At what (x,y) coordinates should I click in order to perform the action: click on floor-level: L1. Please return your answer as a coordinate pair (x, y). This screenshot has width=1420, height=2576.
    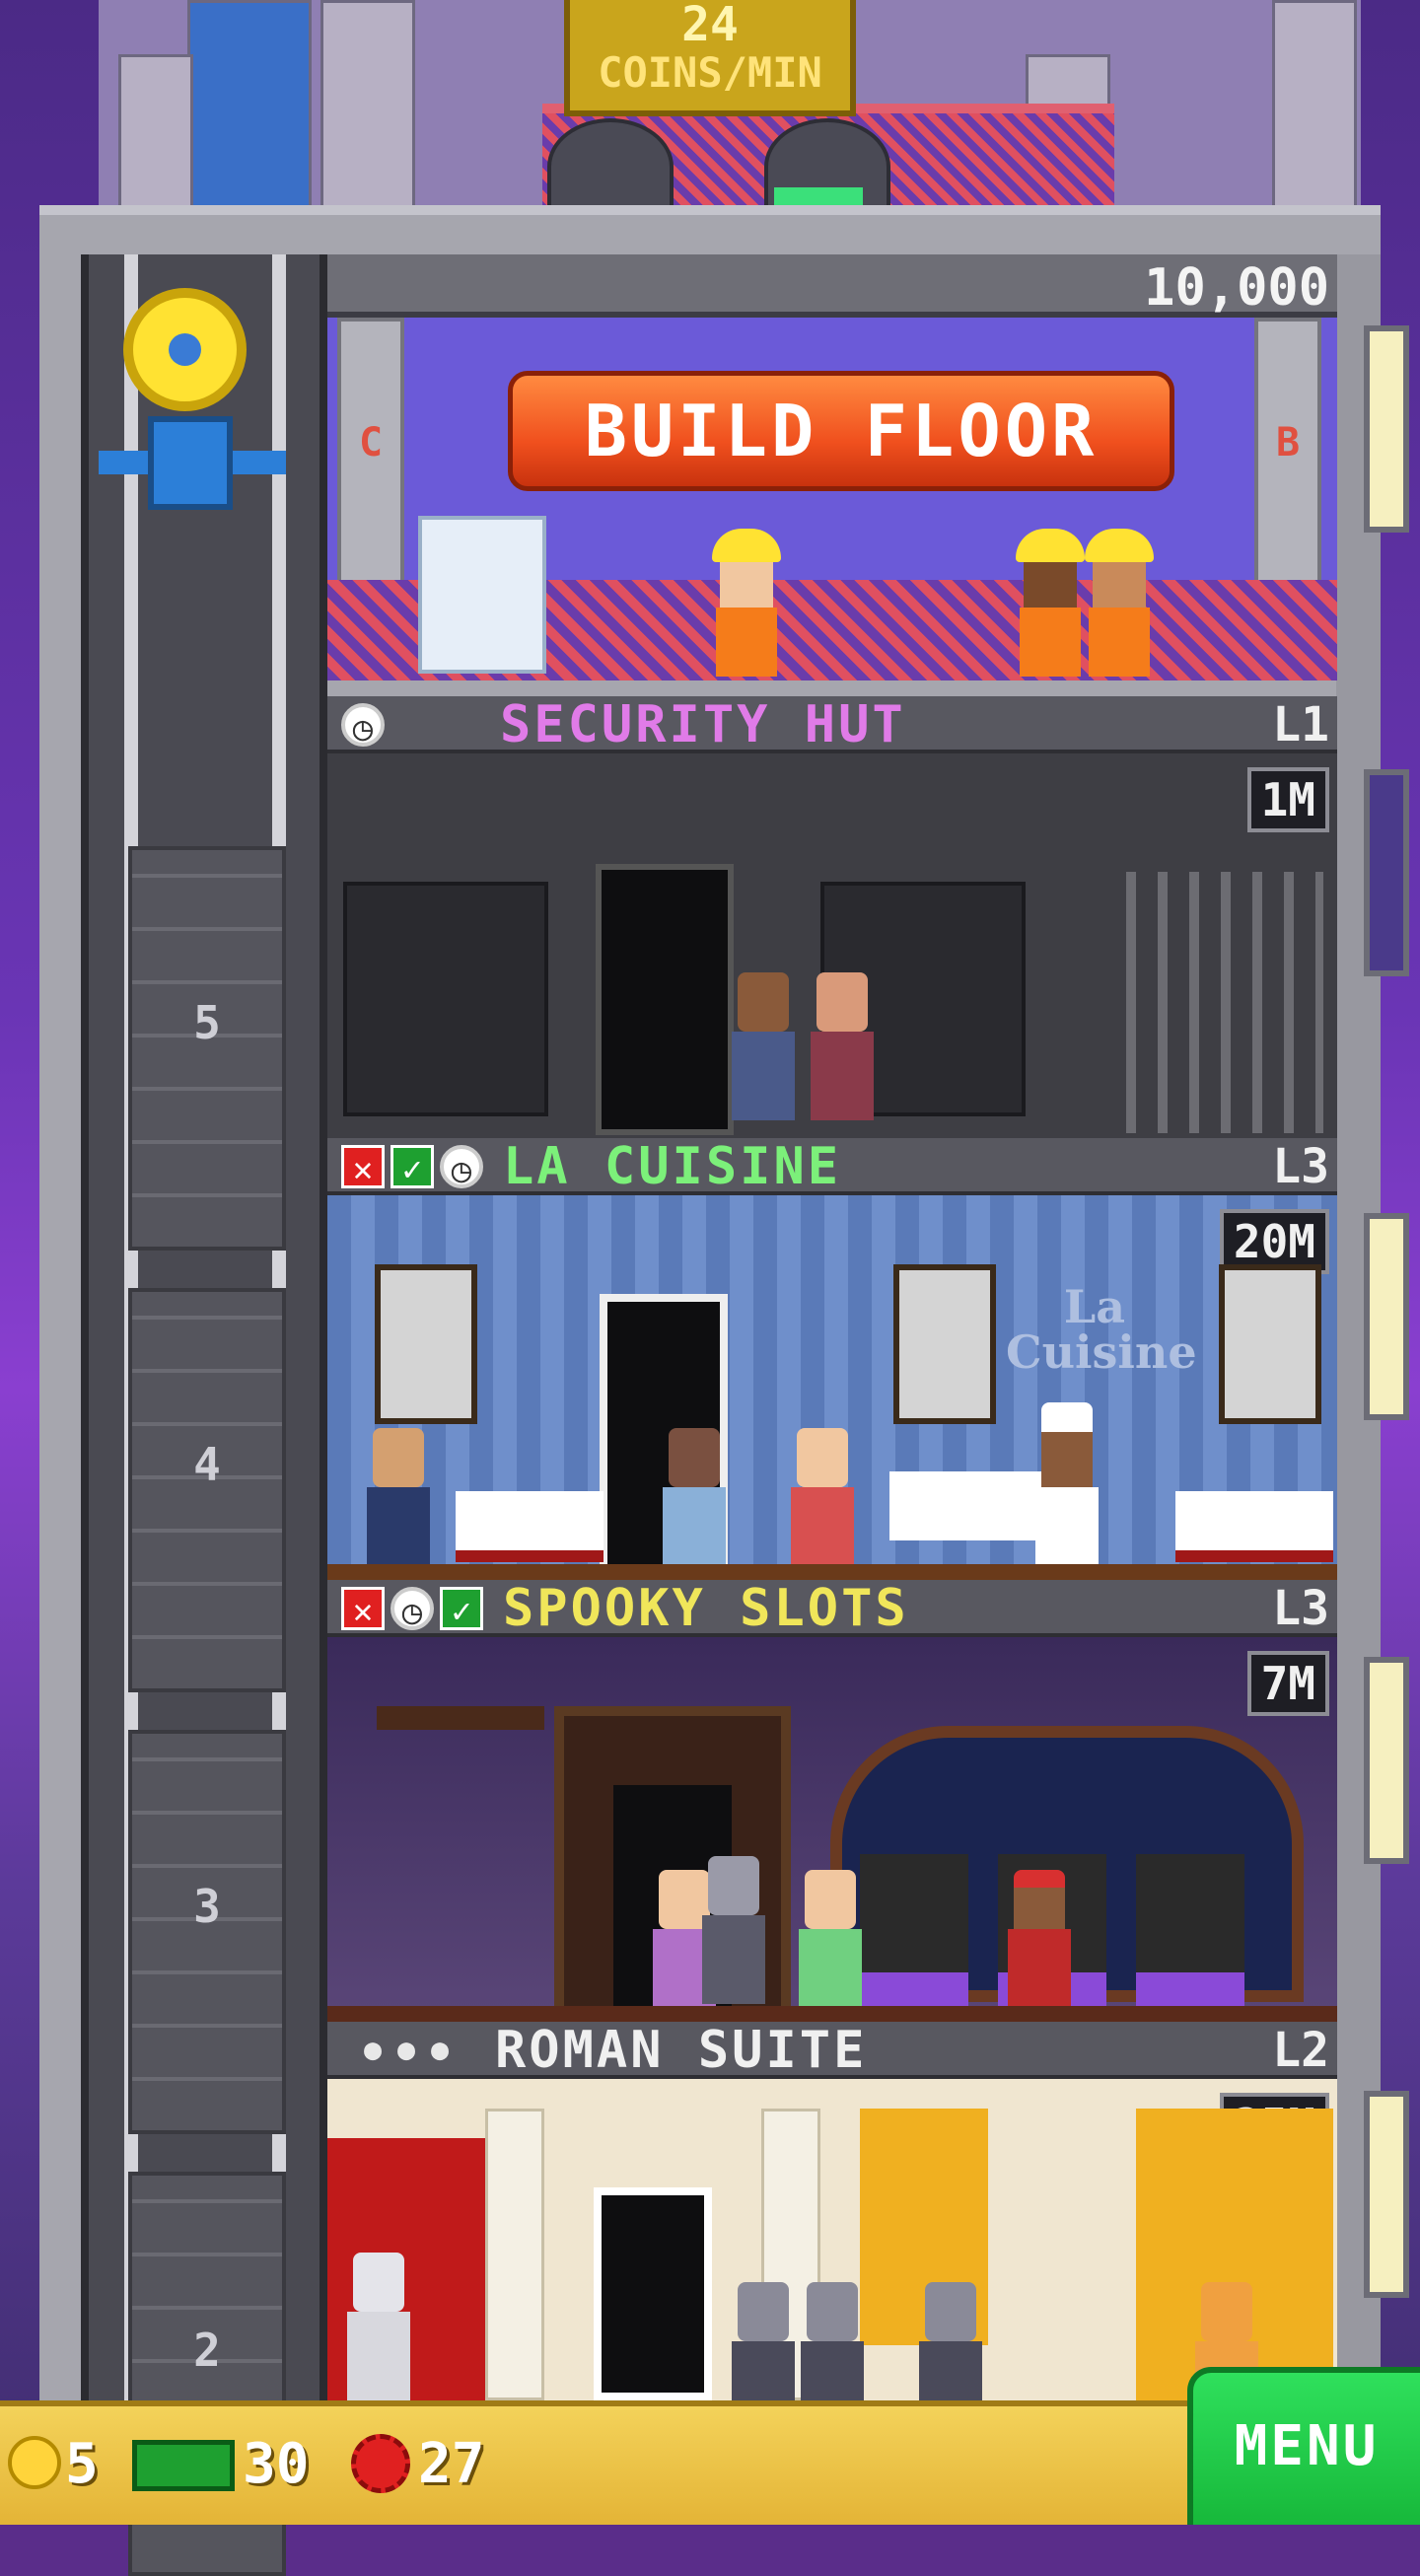
    Looking at the image, I should click on (1300, 724).